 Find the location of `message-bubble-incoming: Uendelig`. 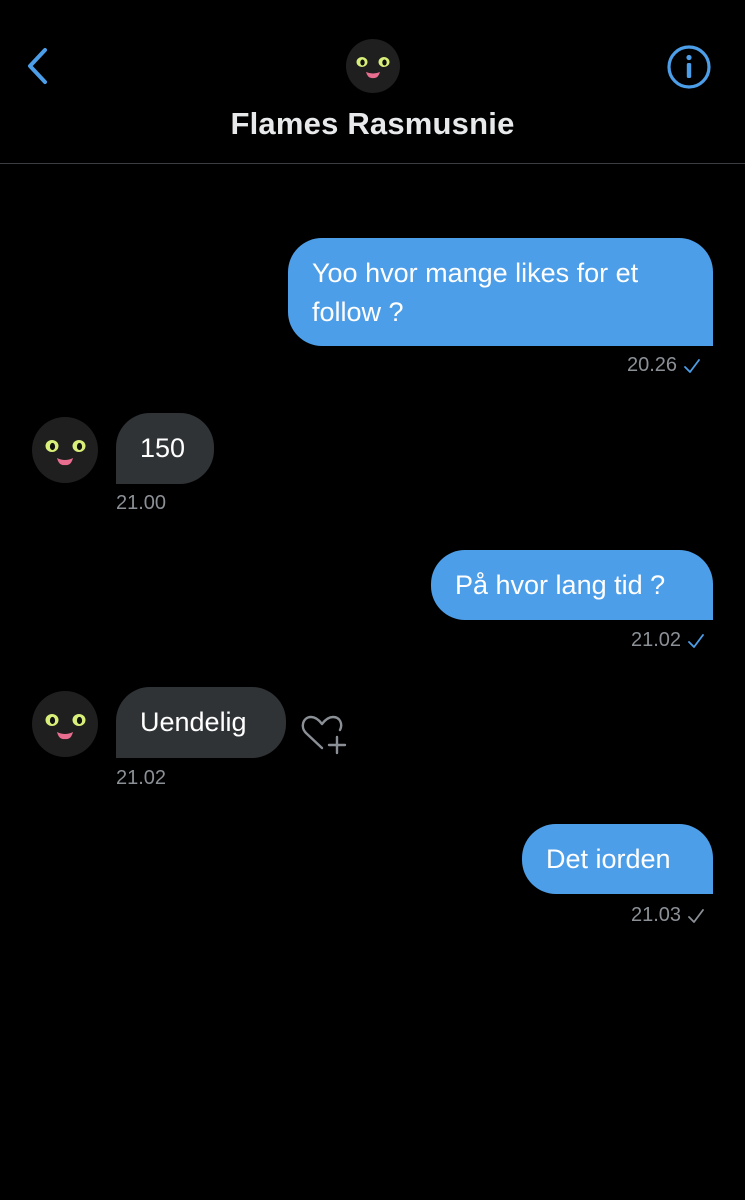

message-bubble-incoming: Uendelig is located at coordinates (201, 722).